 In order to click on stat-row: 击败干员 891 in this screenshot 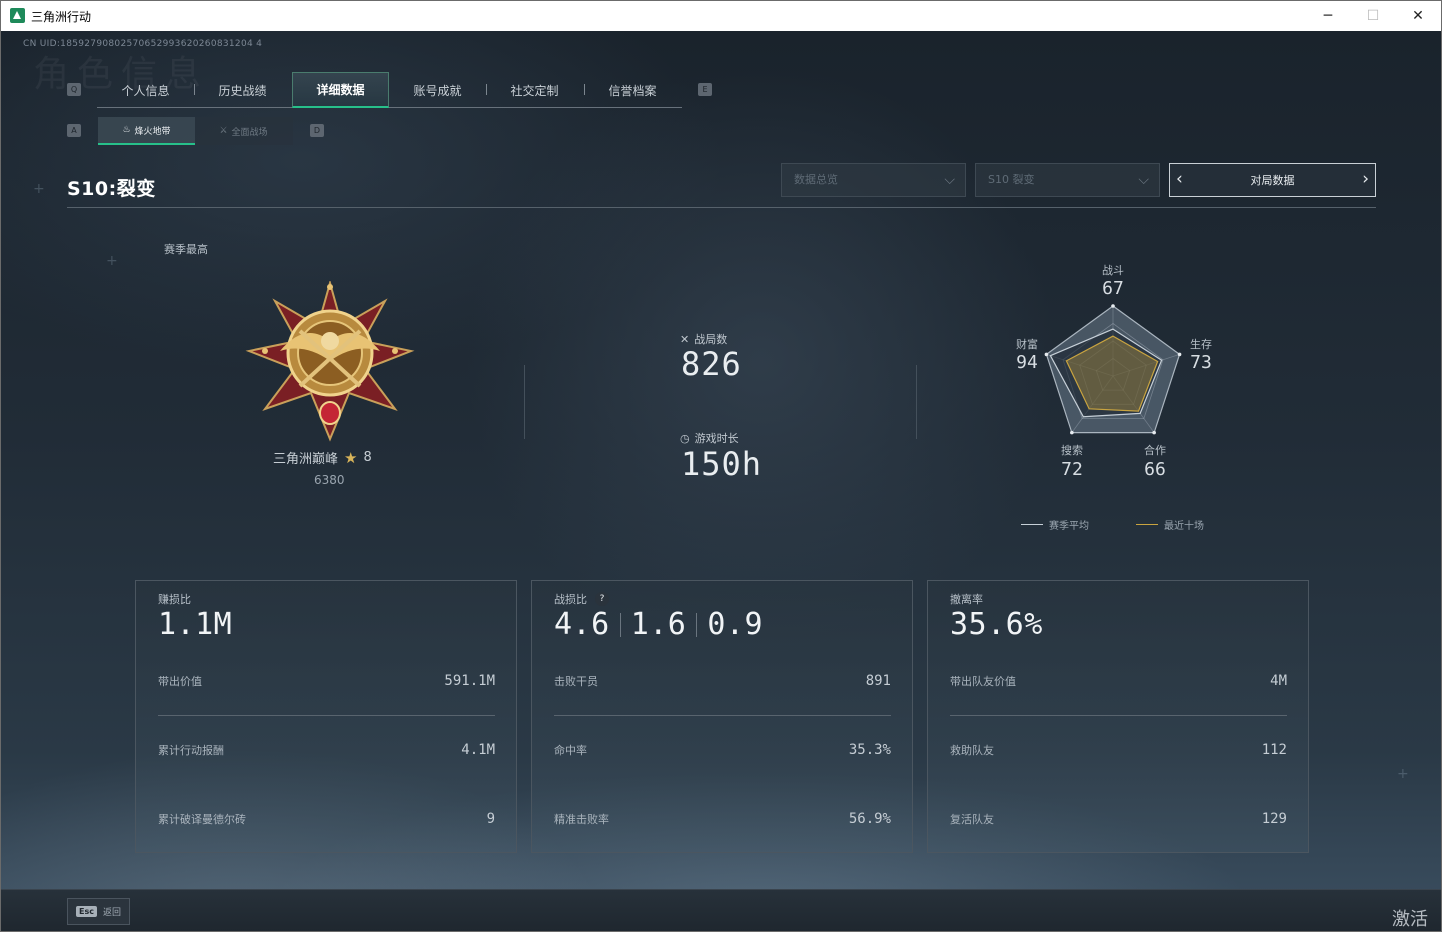, I will do `click(722, 683)`.